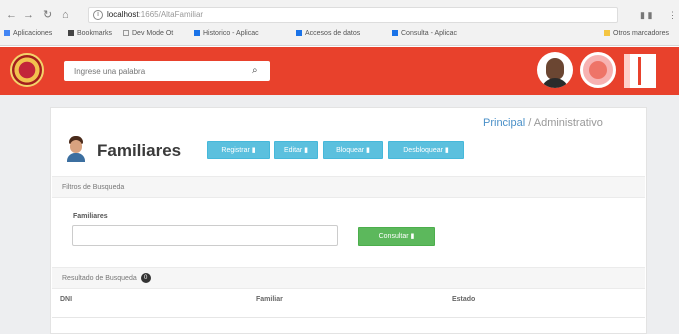 This screenshot has width=679, height=334. I want to click on bookmark-apps: Aplicaciones, so click(28, 34).